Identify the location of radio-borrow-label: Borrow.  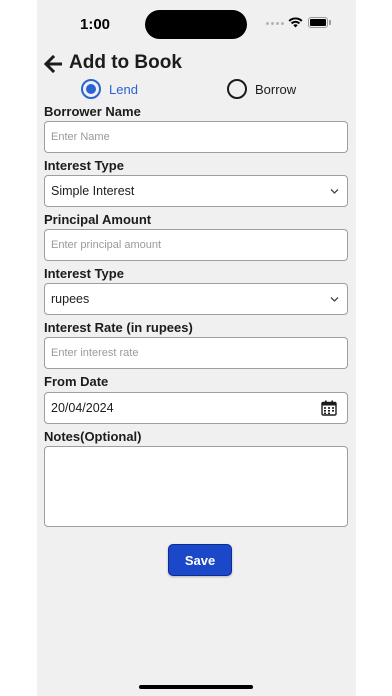
(276, 89).